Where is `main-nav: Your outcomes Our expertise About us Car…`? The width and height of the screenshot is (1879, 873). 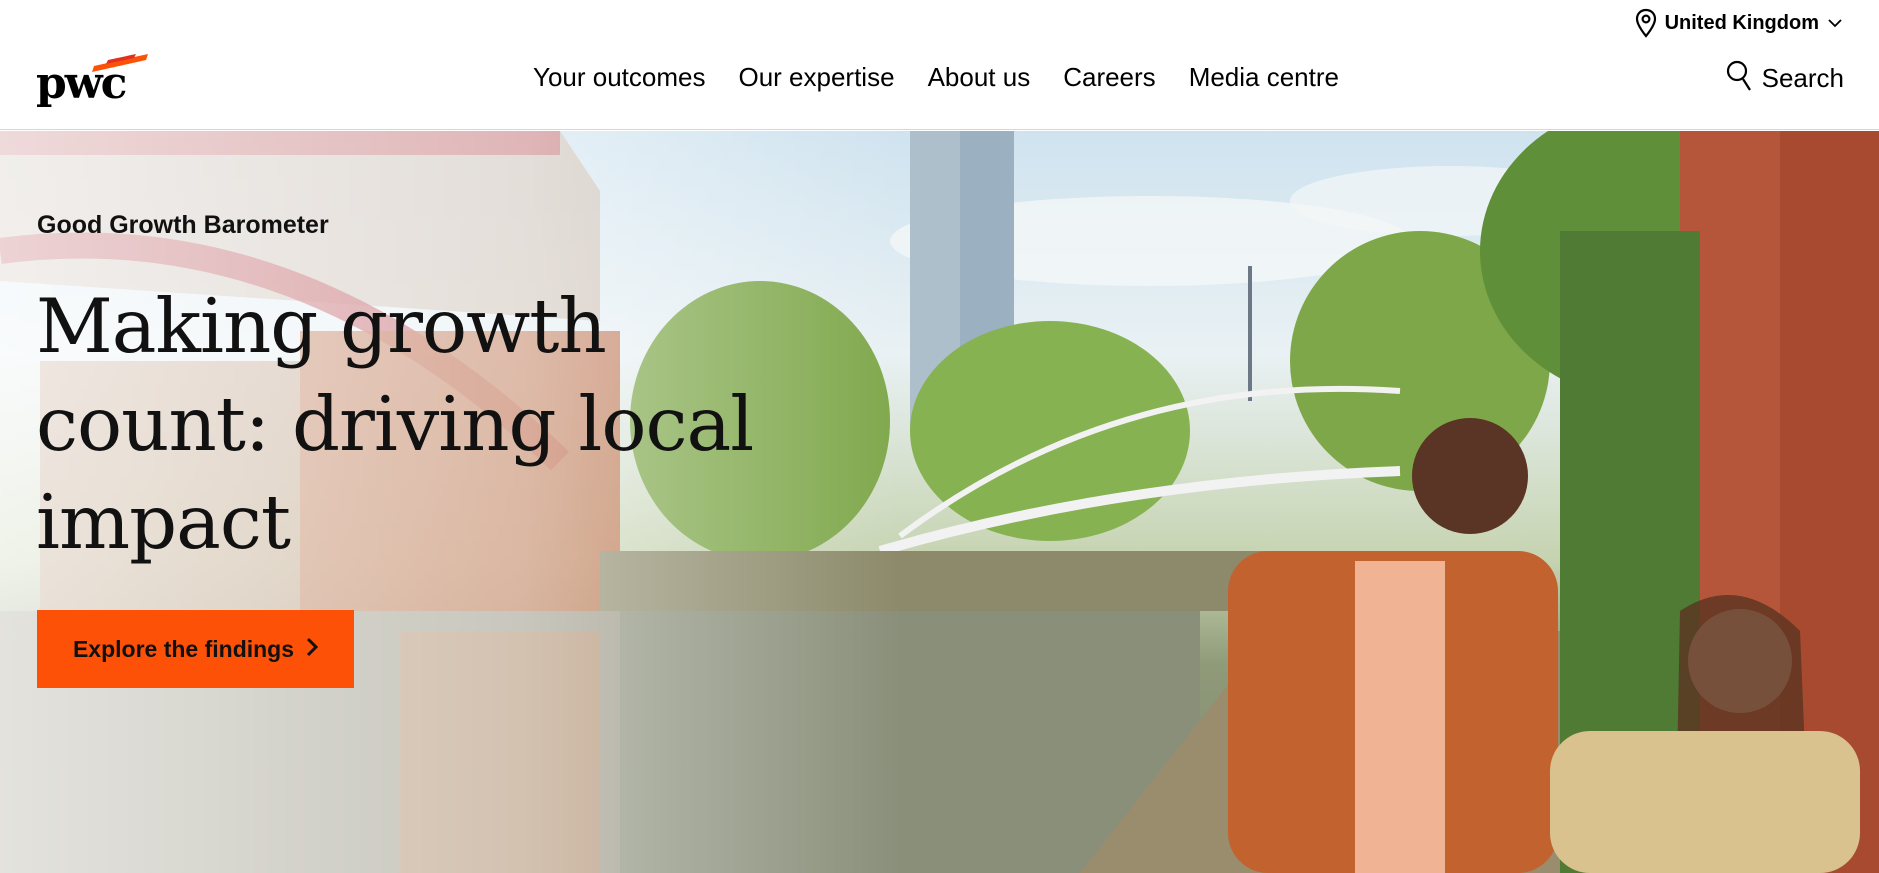
main-nav: Your outcomes Our expertise About us Car… is located at coordinates (936, 77).